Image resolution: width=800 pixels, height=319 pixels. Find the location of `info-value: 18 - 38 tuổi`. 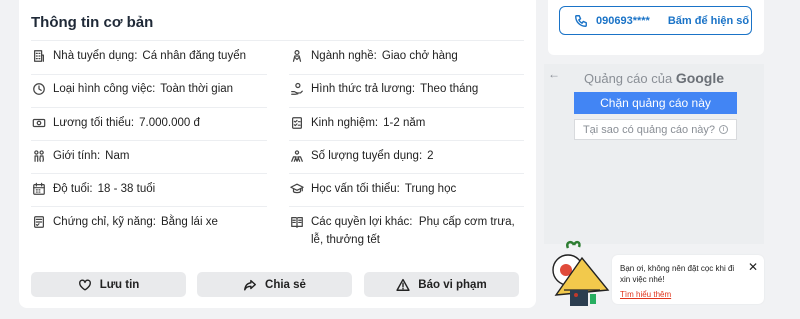

info-value: 18 - 38 tuổi is located at coordinates (126, 189).